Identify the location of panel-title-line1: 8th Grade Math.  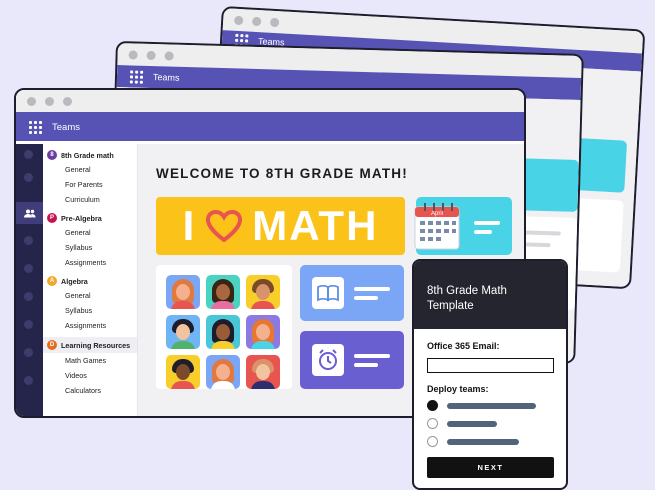
(467, 291).